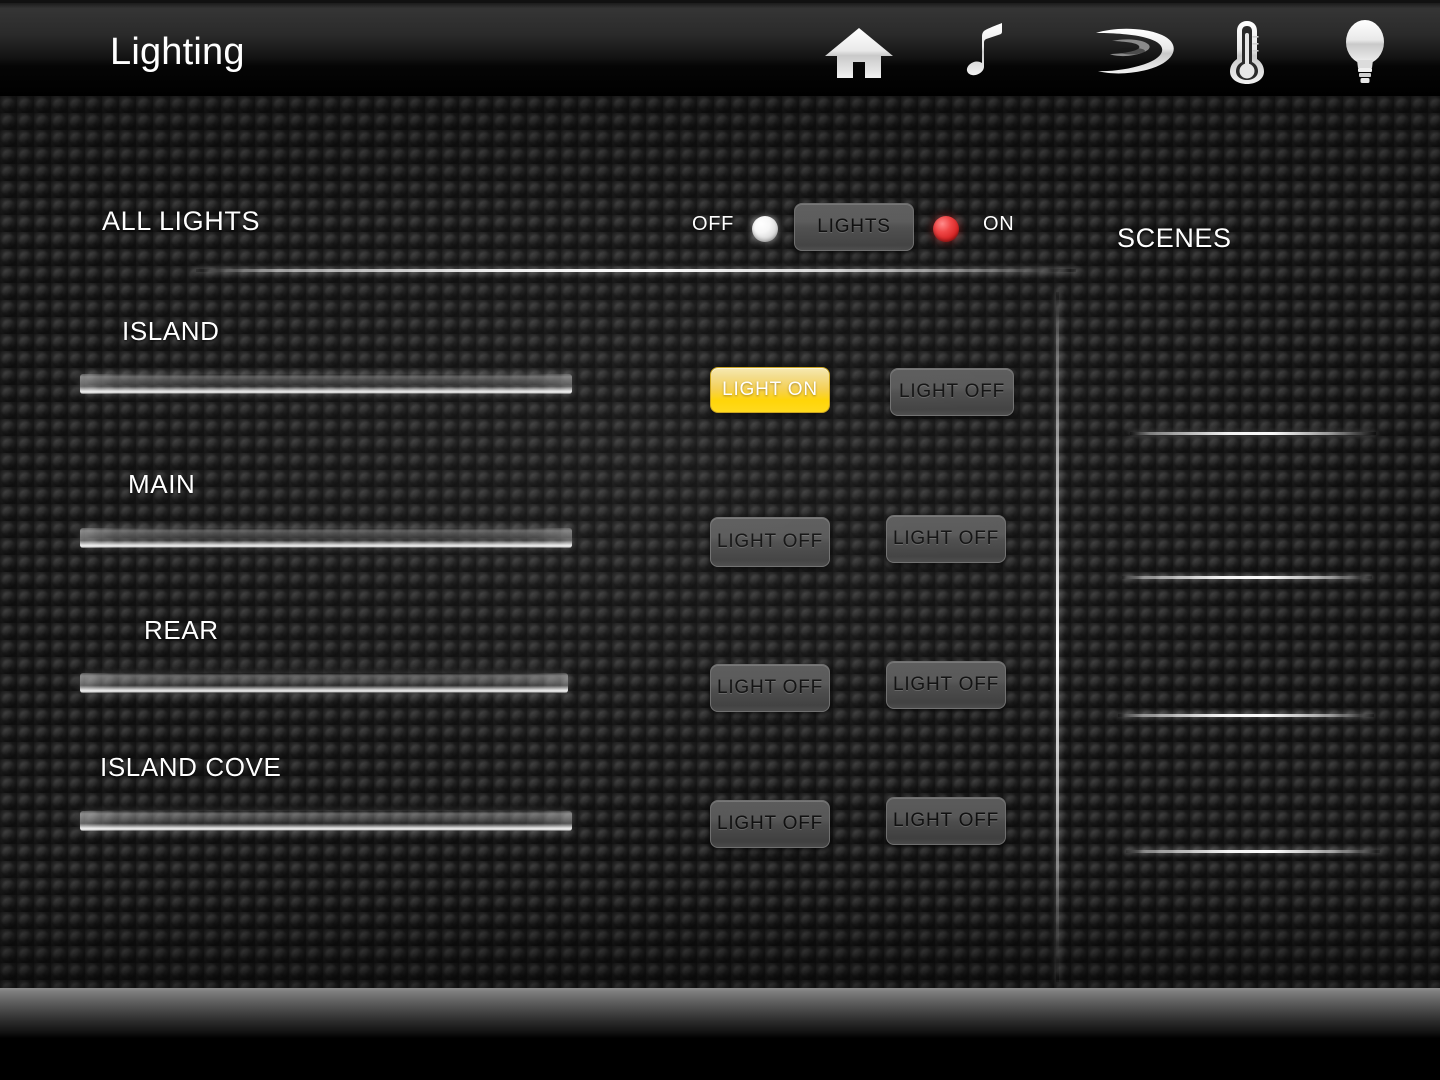 Image resolution: width=1440 pixels, height=1080 pixels. What do you see at coordinates (720, 48) in the screenshot?
I see `app-header: Lighting` at bounding box center [720, 48].